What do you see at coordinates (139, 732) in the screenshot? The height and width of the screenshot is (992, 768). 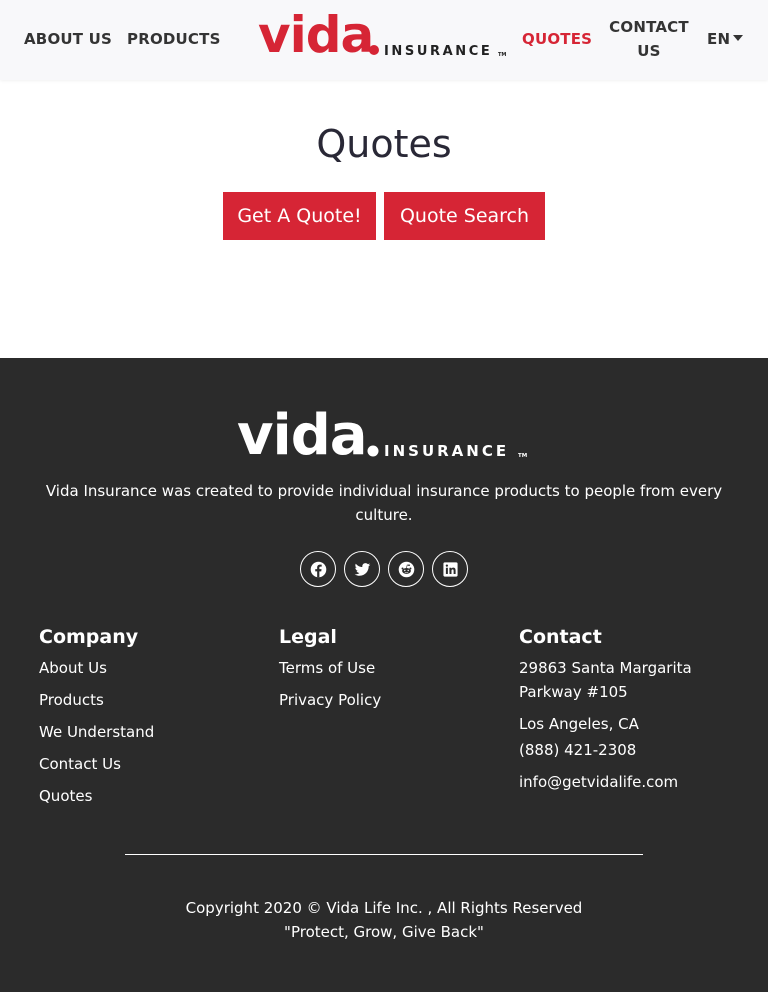 I see `footer-link-we-understand: We Understand` at bounding box center [139, 732].